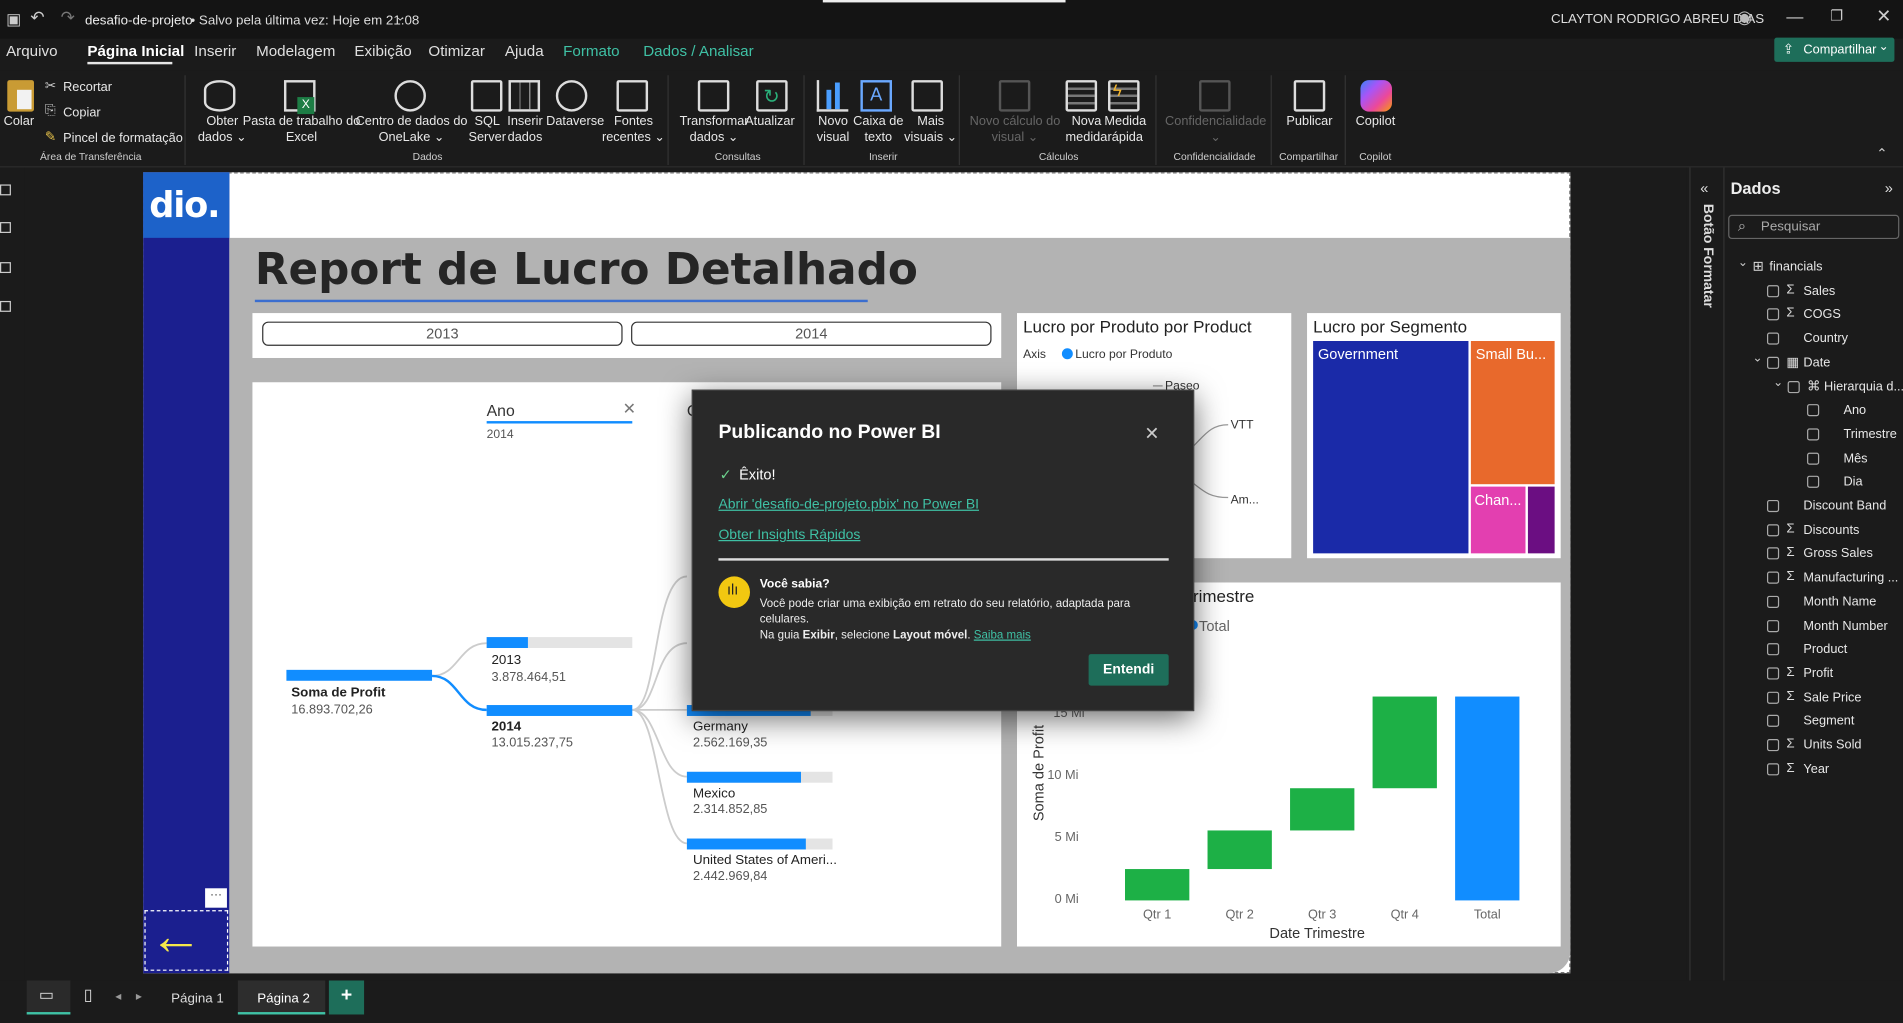 Image resolution: width=1903 pixels, height=1023 pixels. What do you see at coordinates (219, 96) in the screenshot?
I see `database-icon` at bounding box center [219, 96].